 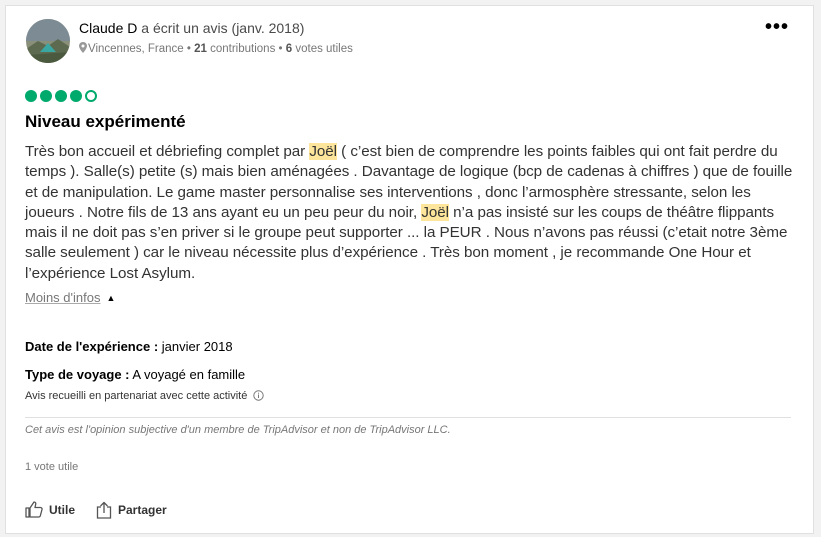 I want to click on caret-up-icon: ▲, so click(x=111, y=298).